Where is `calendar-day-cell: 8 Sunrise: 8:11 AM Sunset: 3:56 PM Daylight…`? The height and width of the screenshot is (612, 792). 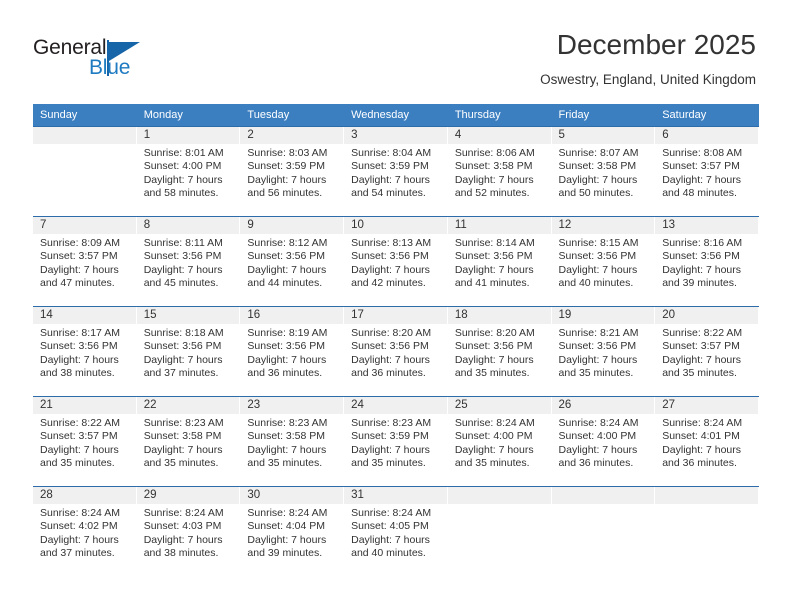 calendar-day-cell: 8 Sunrise: 8:11 AM Sunset: 3:56 PM Daylight… is located at coordinates (188, 261).